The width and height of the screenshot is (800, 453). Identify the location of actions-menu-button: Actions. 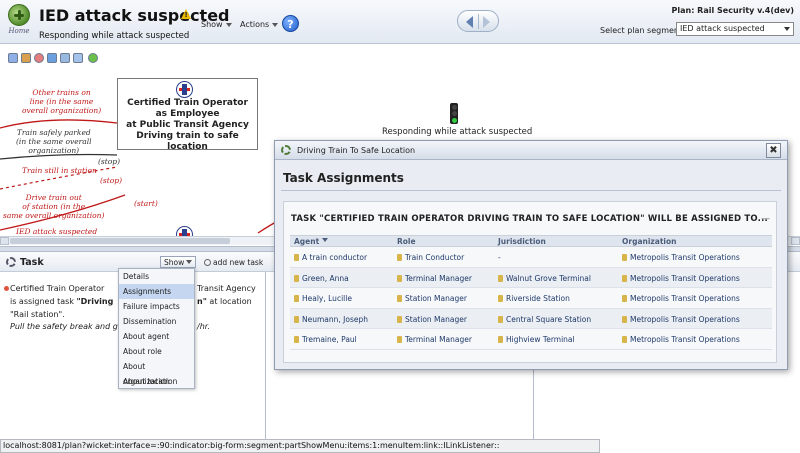
(259, 24).